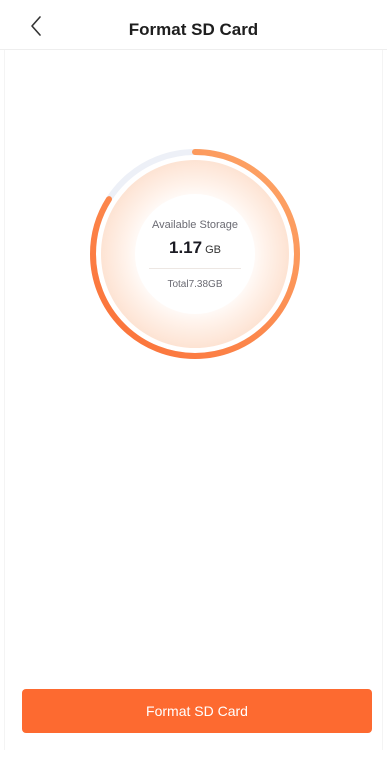  I want to click on available-storage-value: 1.17 GB, so click(195, 248).